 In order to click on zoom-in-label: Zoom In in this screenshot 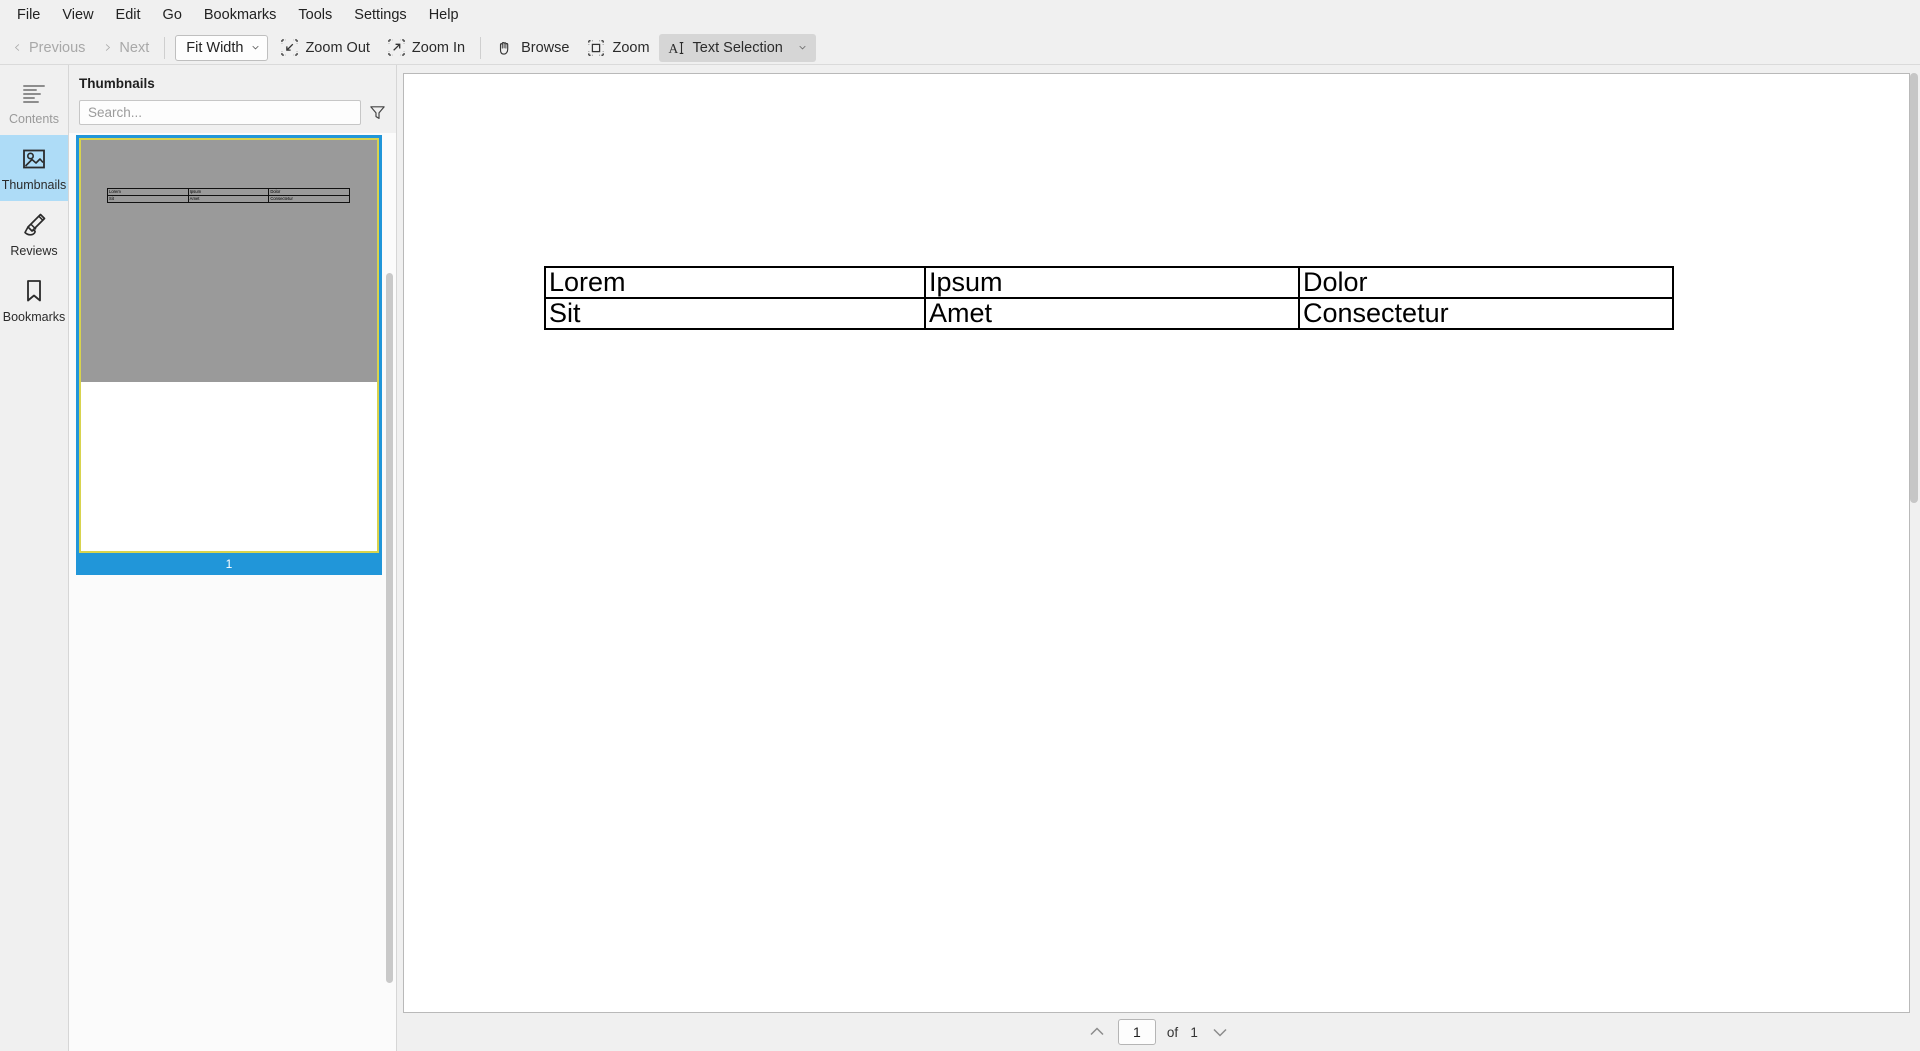, I will do `click(438, 47)`.